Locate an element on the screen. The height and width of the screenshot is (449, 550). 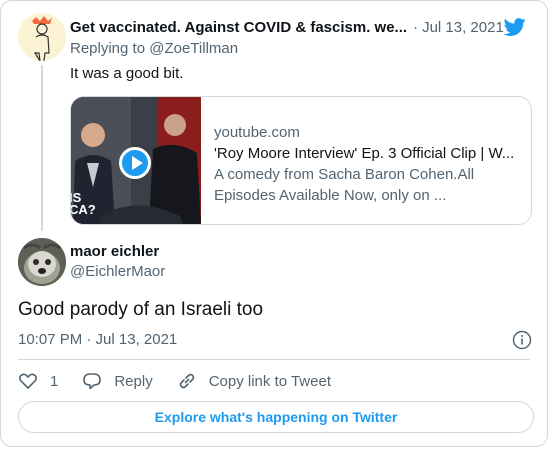
replying-to-handle: @ZoeTillman is located at coordinates (193, 48).